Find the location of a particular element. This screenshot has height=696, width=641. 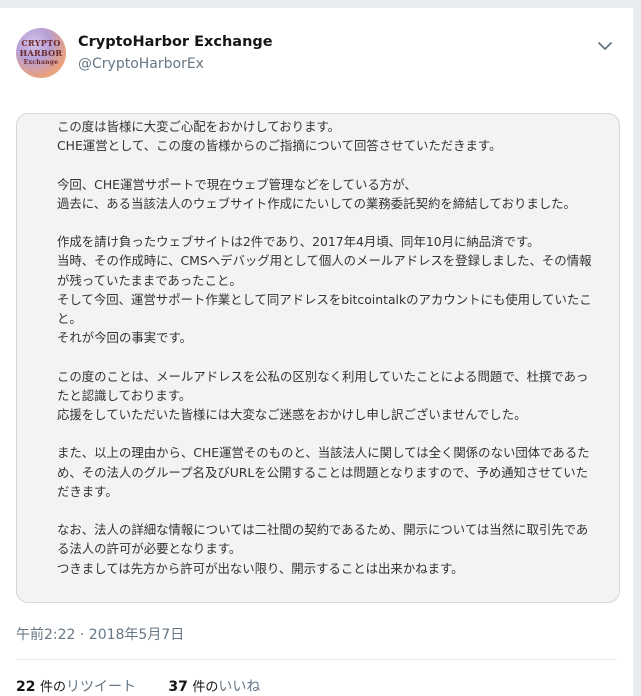

avatar: CRYPTO HARBOR Exchange is located at coordinates (41, 53).